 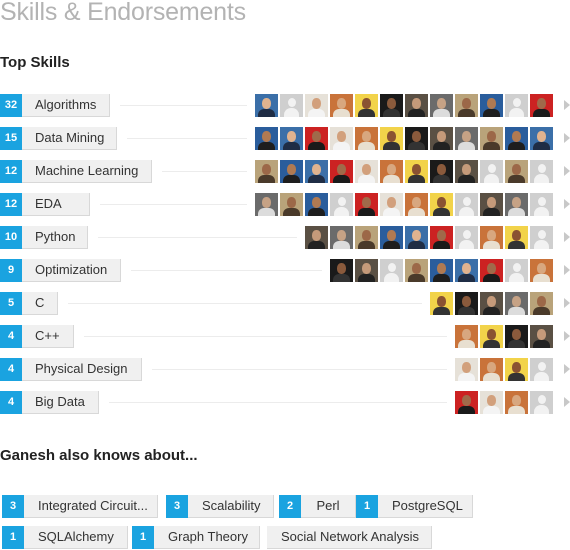 I want to click on endorsement-count-badge: 9, so click(x=11, y=270).